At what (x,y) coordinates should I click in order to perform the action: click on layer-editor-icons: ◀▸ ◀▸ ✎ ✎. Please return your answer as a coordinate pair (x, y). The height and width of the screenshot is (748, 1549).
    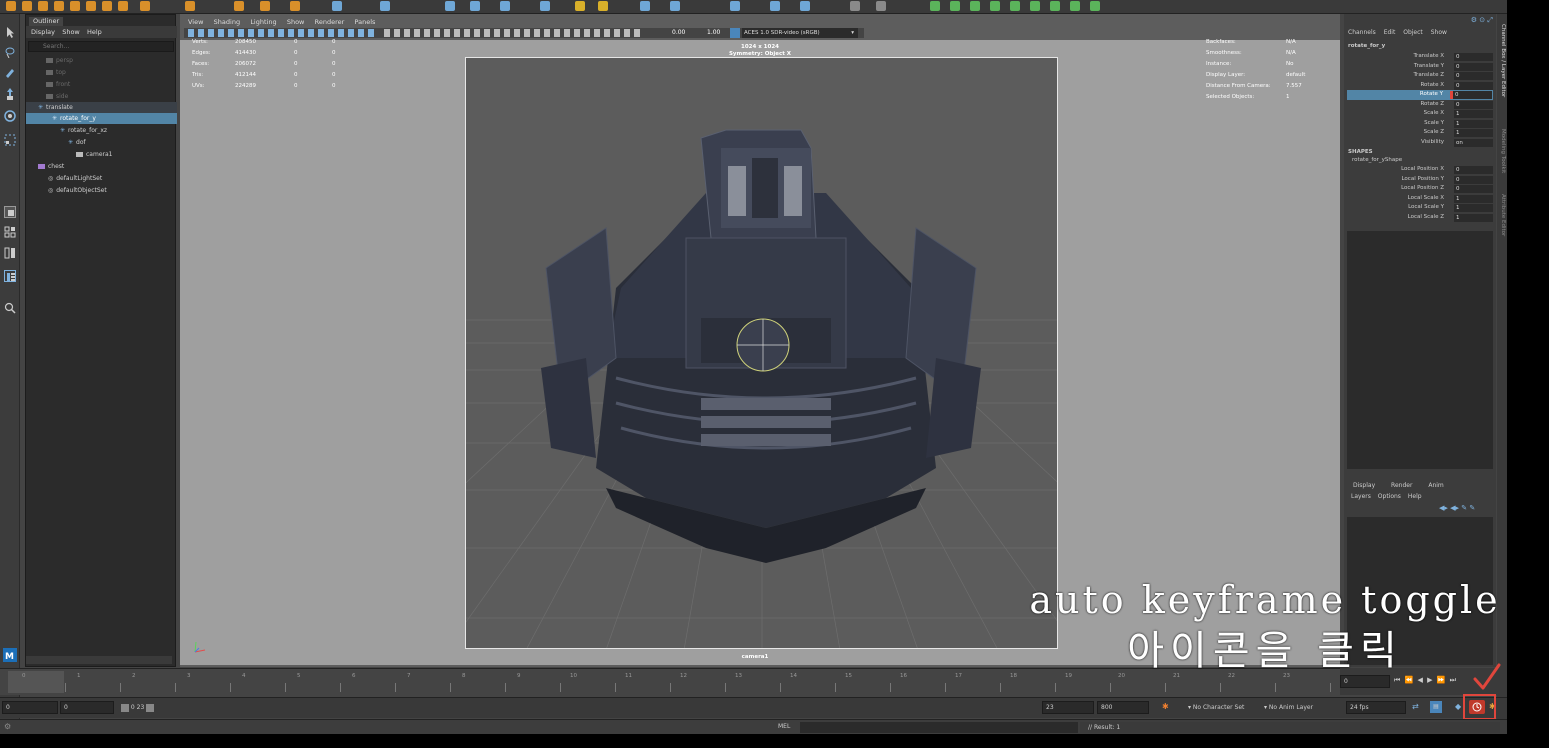
    Looking at the image, I should click on (1464, 509).